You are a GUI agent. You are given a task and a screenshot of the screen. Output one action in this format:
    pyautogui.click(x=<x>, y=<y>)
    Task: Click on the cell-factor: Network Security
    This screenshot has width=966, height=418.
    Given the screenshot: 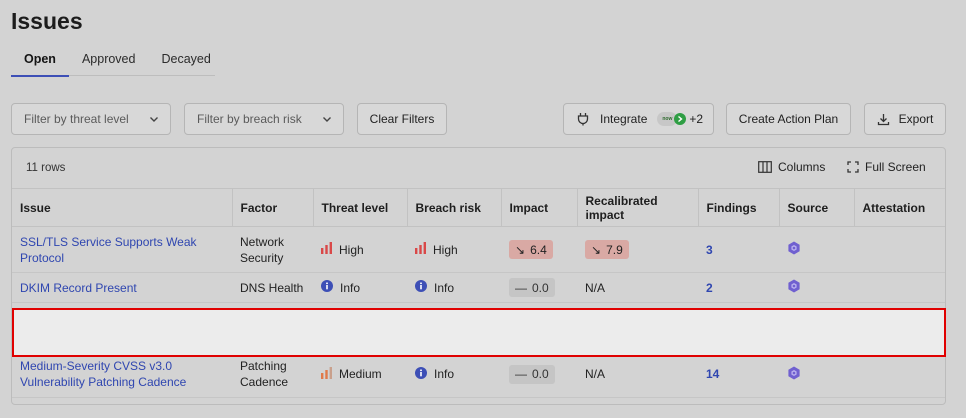 What is the action you would take?
    pyautogui.click(x=272, y=249)
    